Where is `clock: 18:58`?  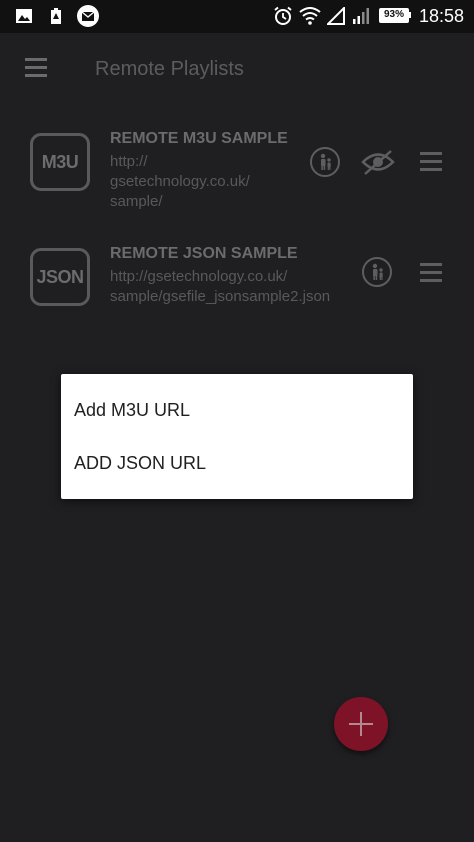 clock: 18:58 is located at coordinates (441, 16).